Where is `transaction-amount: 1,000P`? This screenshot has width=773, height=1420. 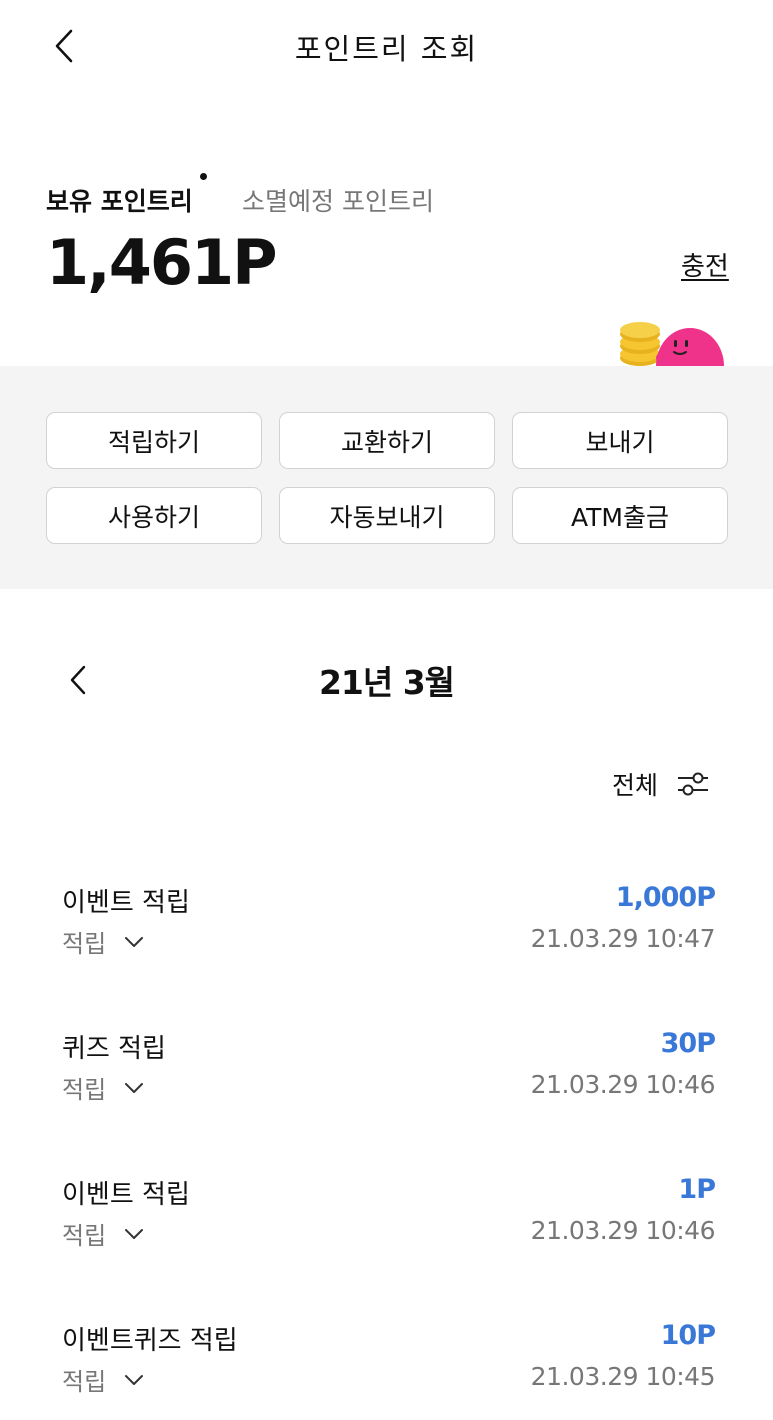 transaction-amount: 1,000P is located at coordinates (665, 897).